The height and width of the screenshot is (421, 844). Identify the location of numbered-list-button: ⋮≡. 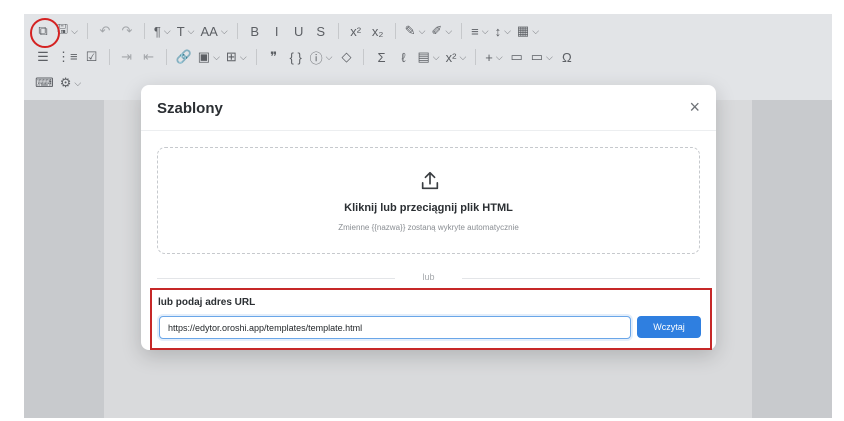
(67, 57).